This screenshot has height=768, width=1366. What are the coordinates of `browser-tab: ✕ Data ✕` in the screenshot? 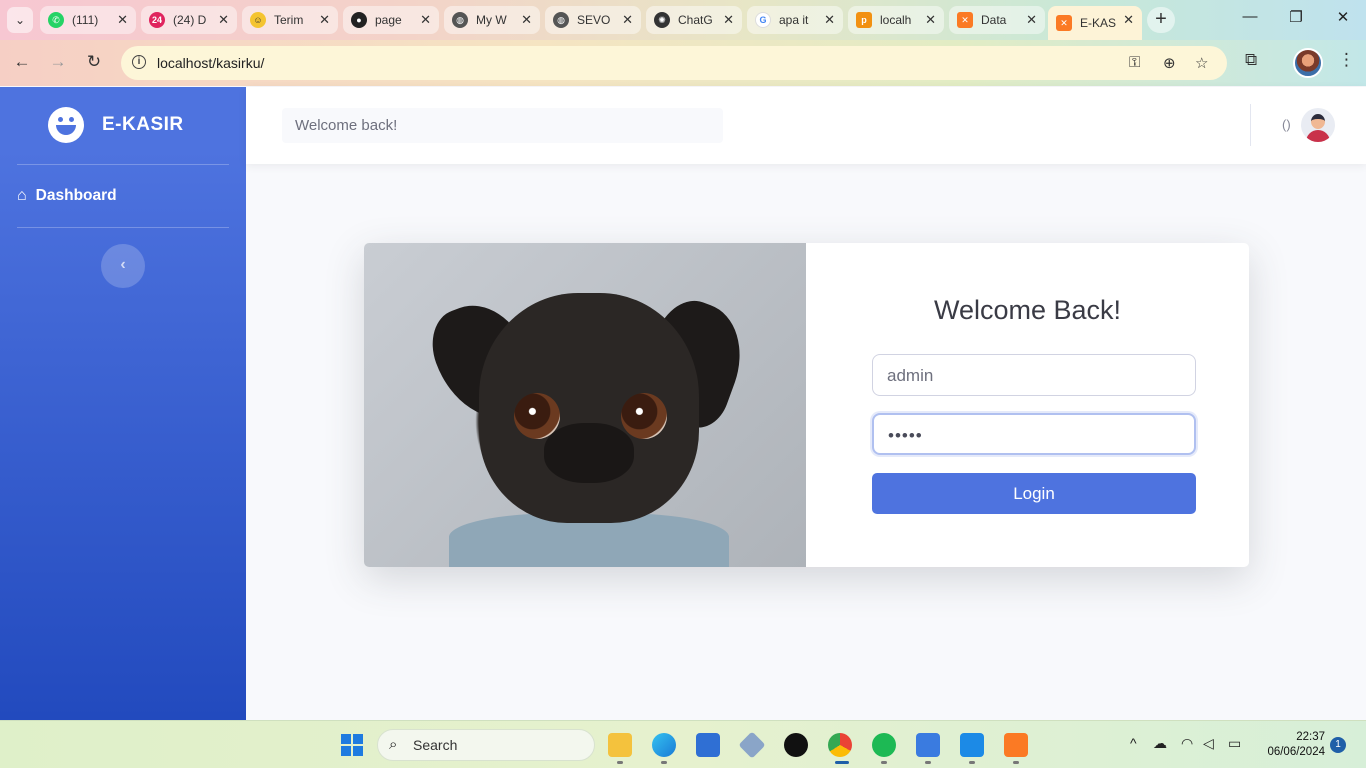 It's located at (997, 20).